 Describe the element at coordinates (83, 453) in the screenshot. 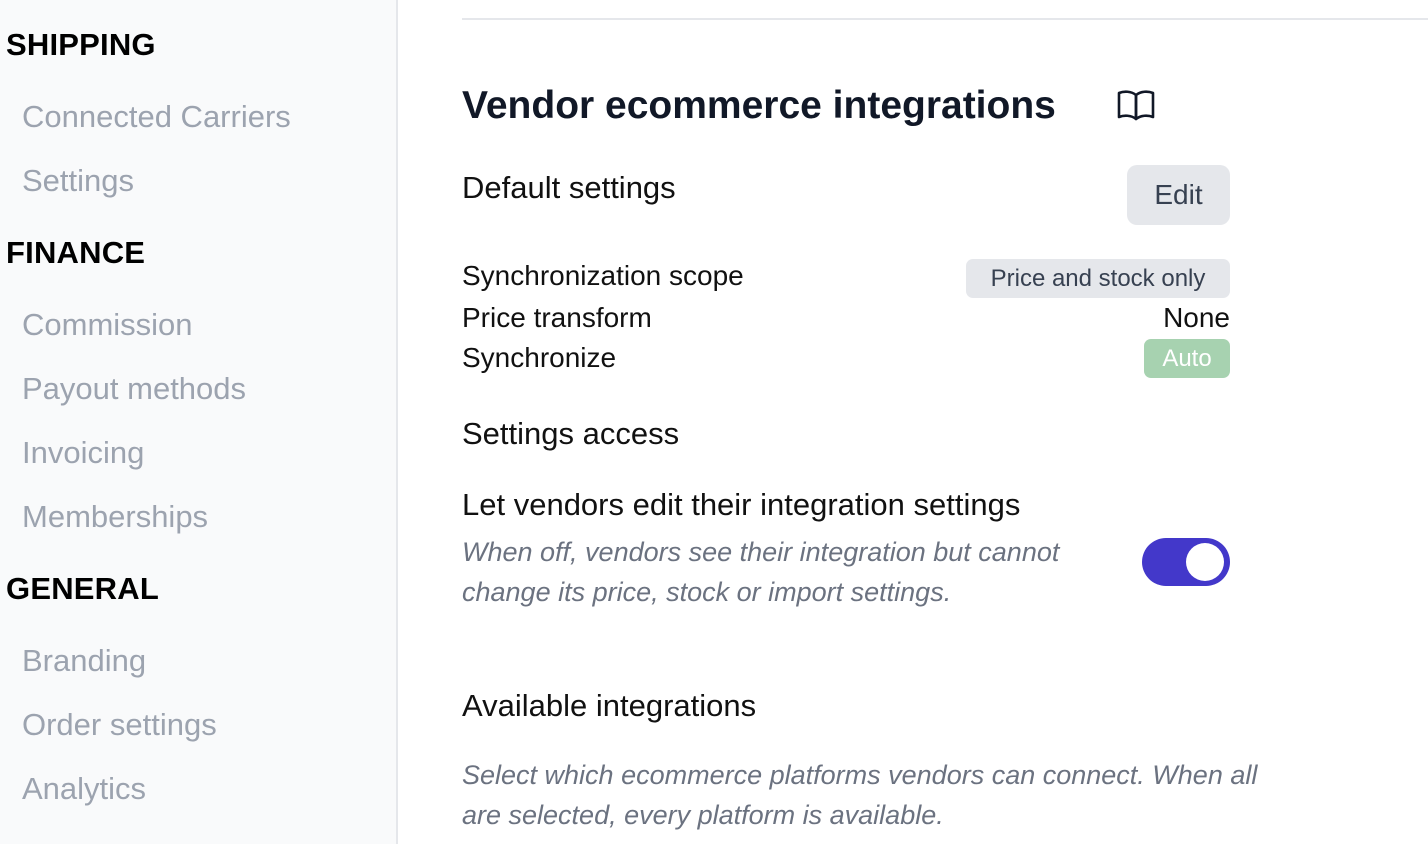

I see `sidebar-item-invoicing: Invoicing` at that location.